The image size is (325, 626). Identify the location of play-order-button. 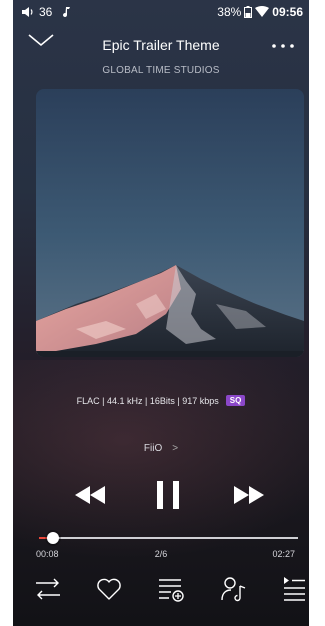
(48, 589).